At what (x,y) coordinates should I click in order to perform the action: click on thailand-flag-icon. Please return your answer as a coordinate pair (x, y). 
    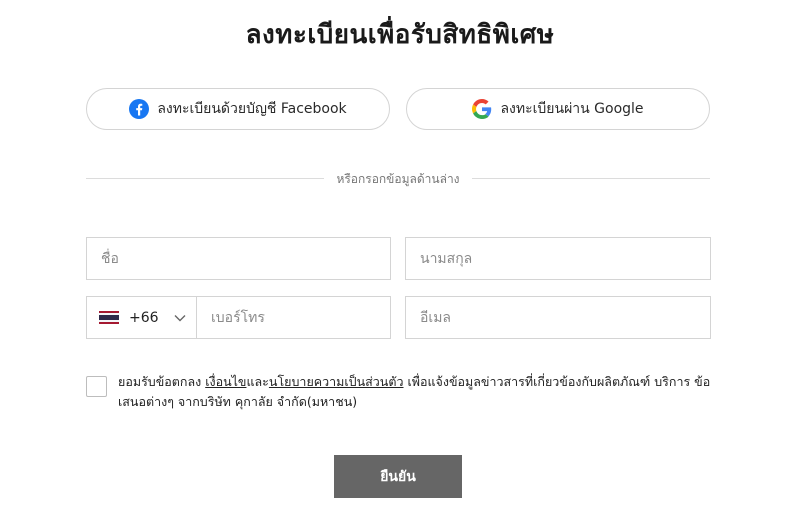
    Looking at the image, I should click on (109, 317).